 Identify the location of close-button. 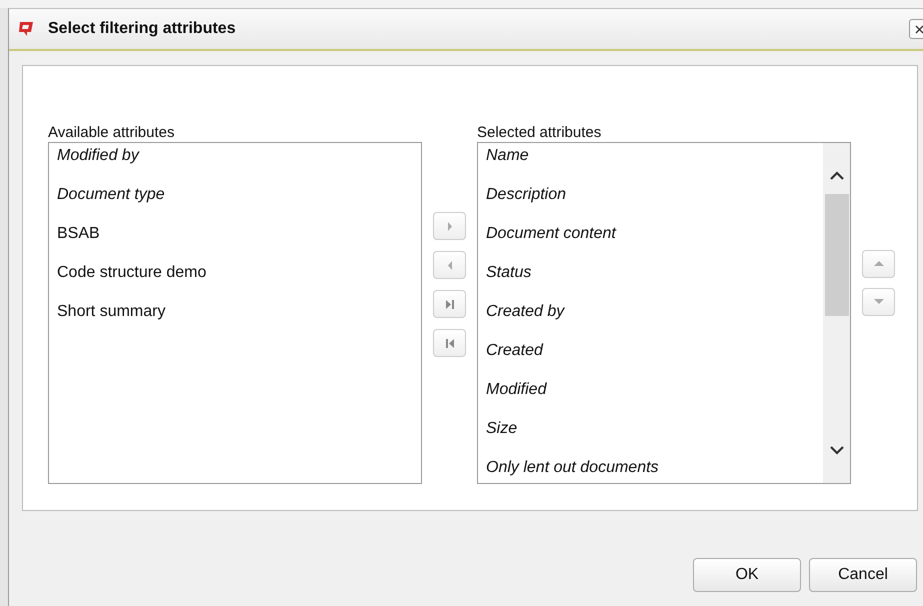
(916, 29).